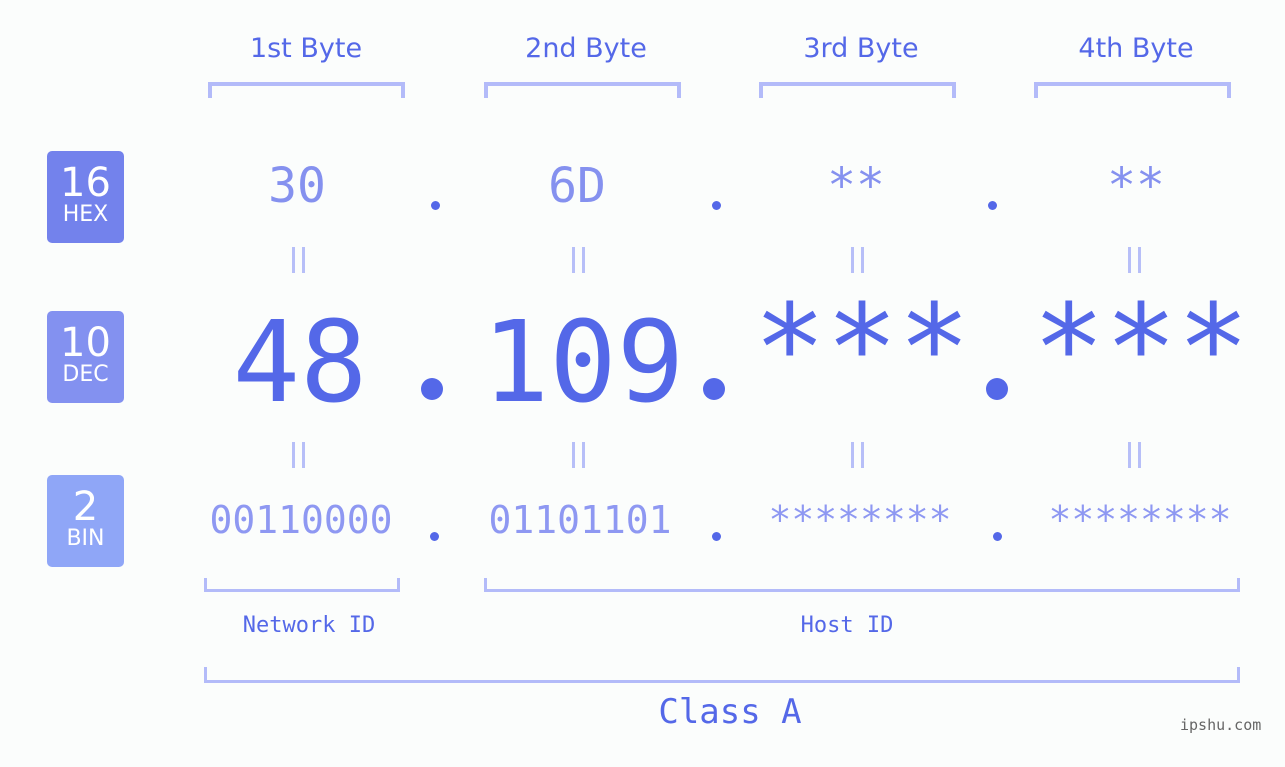 The image size is (1285, 767). I want to click on dec-byte-2: 109, so click(583, 363).